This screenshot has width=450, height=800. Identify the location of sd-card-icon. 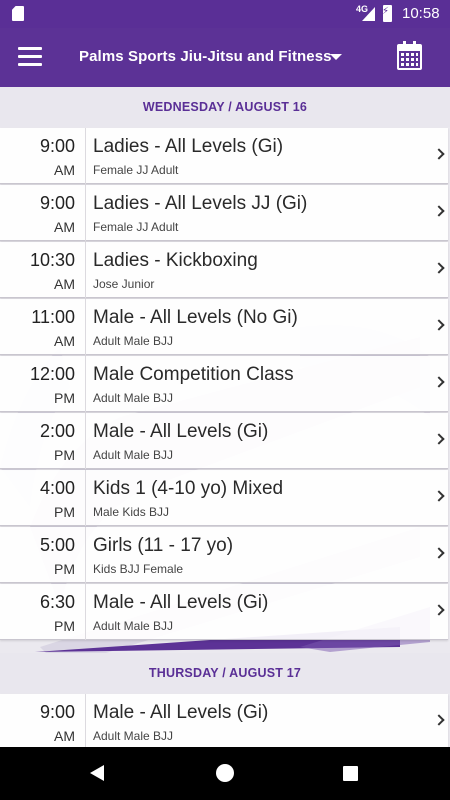
(18, 13).